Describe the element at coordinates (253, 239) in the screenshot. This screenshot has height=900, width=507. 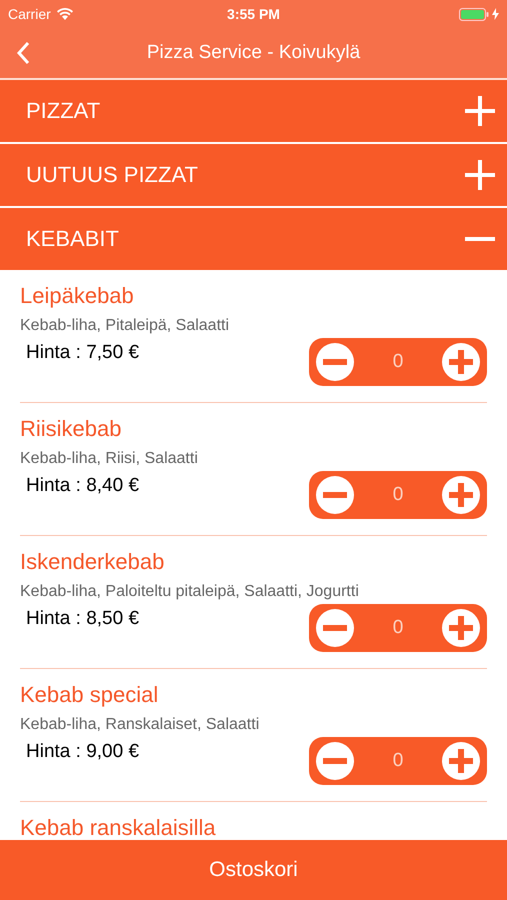
I see `category-header: KEBABIT` at that location.